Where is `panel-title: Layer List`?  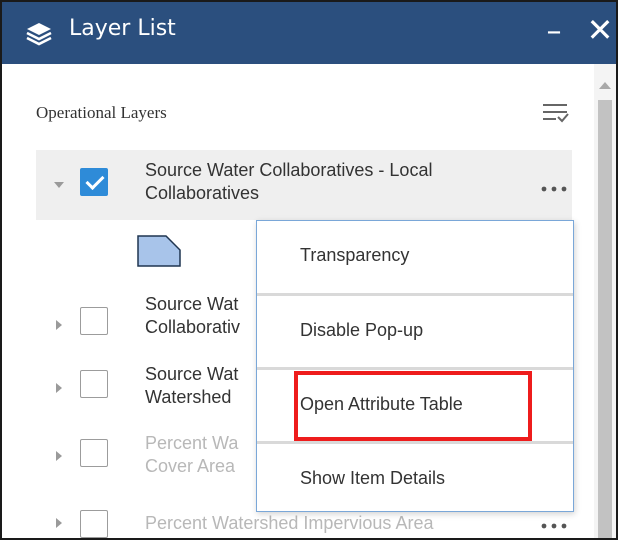
panel-title: Layer List is located at coordinates (122, 28).